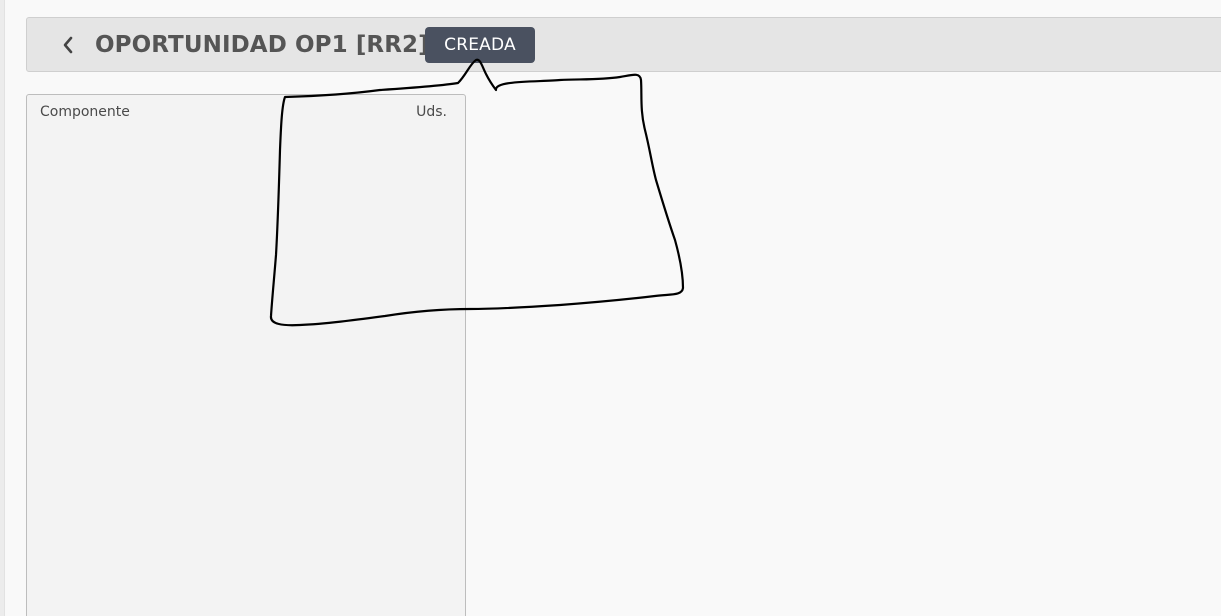 The image size is (1221, 616). Describe the element at coordinates (431, 112) in the screenshot. I see `column-header-units: Uds.` at that location.